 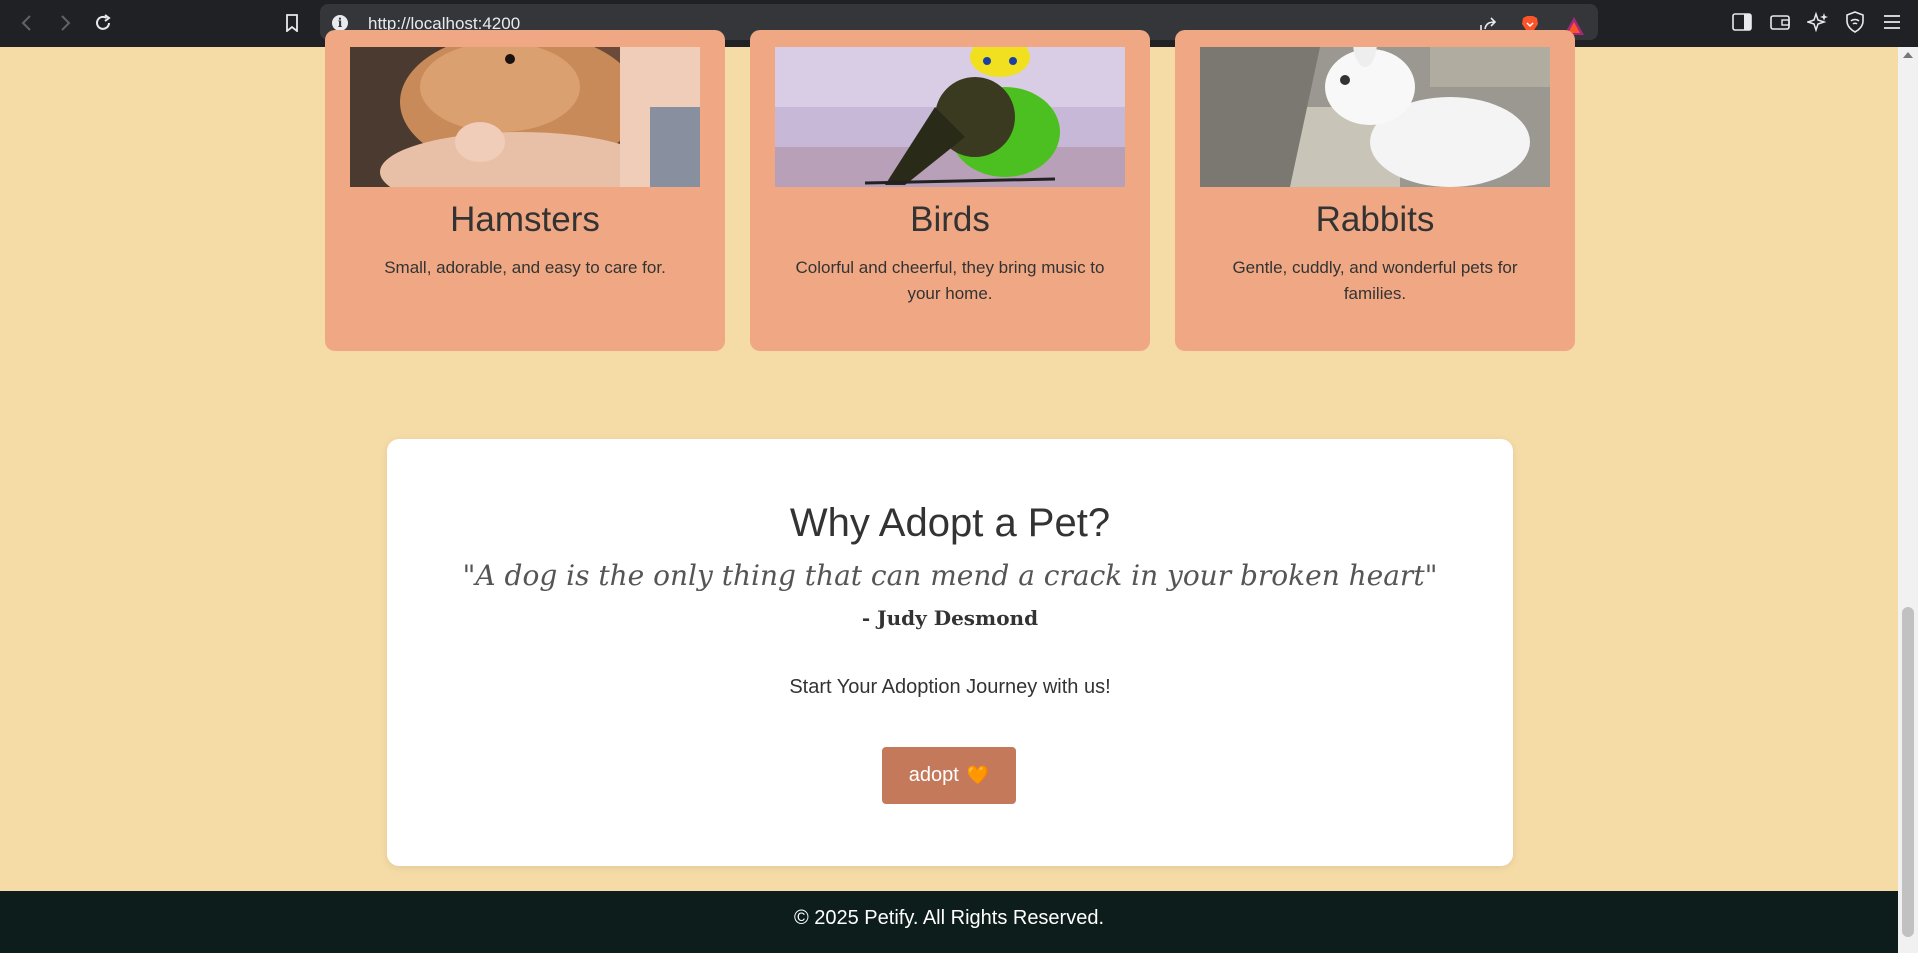 What do you see at coordinates (65, 23) in the screenshot?
I see `forward-icon` at bounding box center [65, 23].